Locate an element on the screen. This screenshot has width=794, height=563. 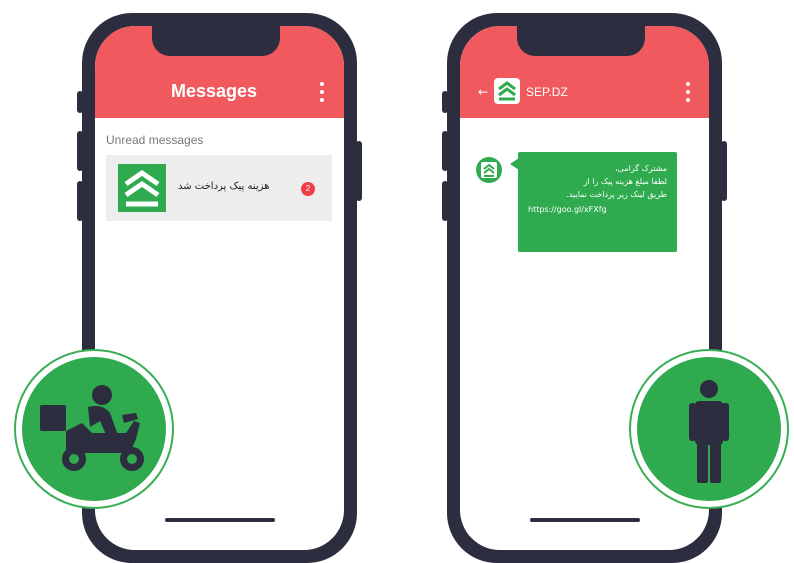
unread-count-badge: 2 is located at coordinates (308, 189).